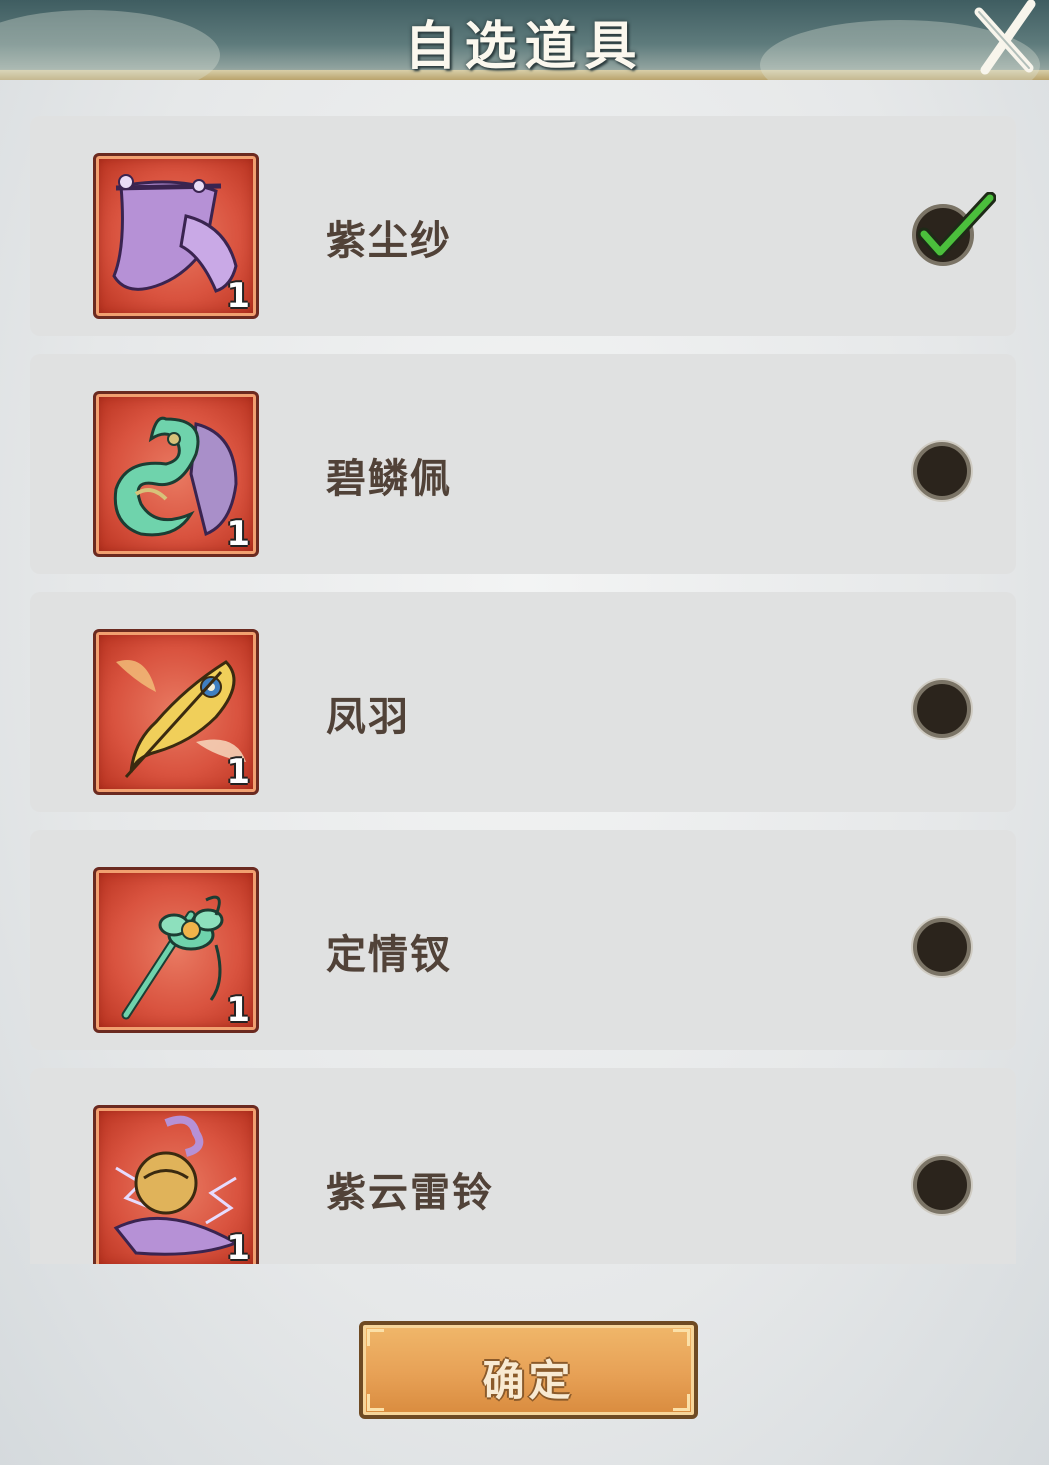  Describe the element at coordinates (523, 226) in the screenshot. I see `list-item: 1 紫尘纱` at that location.